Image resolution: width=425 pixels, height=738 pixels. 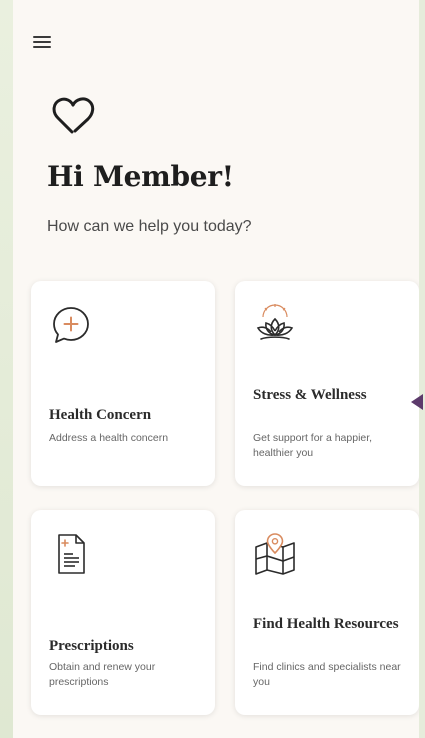 What do you see at coordinates (91, 646) in the screenshot?
I see `card-title: Prescriptions` at bounding box center [91, 646].